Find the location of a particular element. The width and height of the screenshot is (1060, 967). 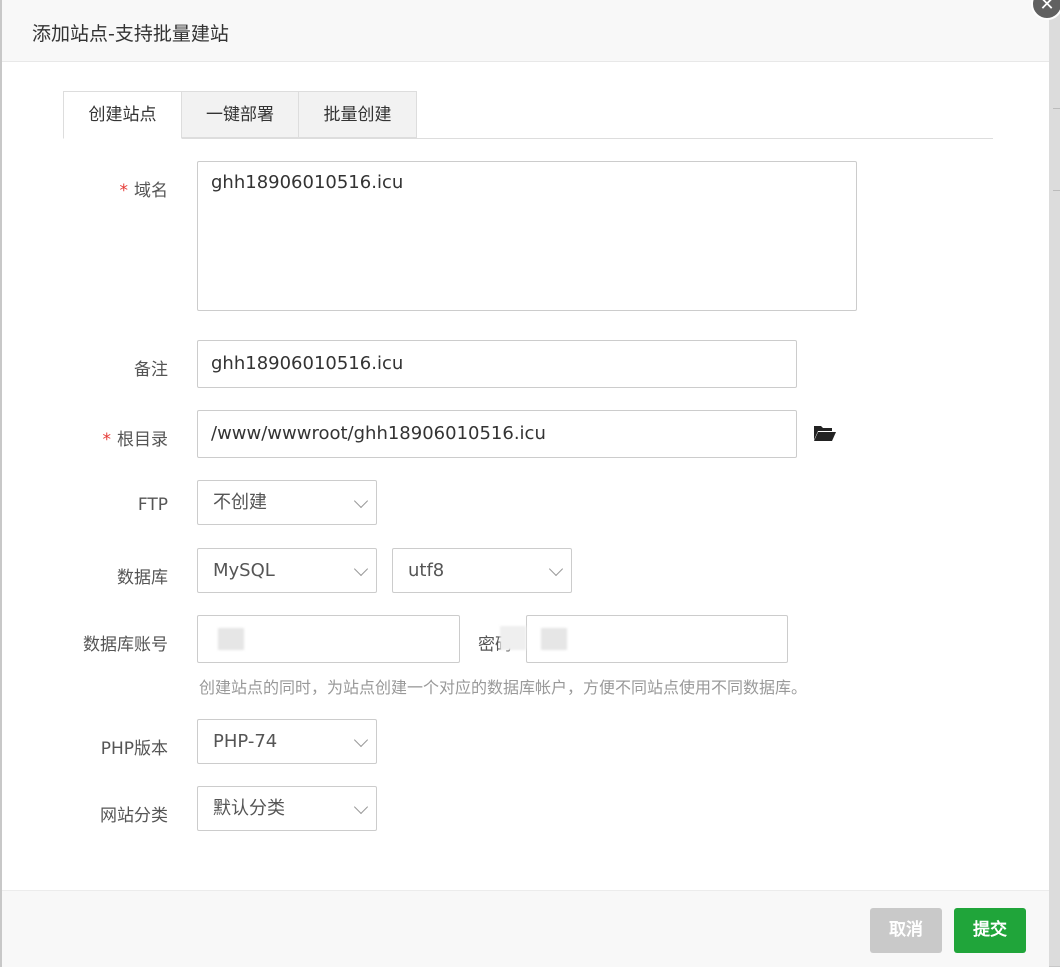

folder-open-icon is located at coordinates (825, 433).